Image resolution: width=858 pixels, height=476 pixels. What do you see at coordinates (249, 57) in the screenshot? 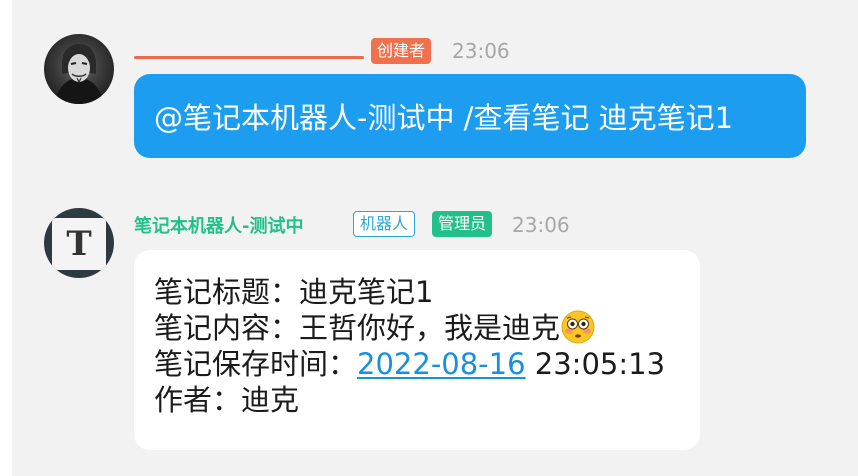
I see `sender-name-redacted` at bounding box center [249, 57].